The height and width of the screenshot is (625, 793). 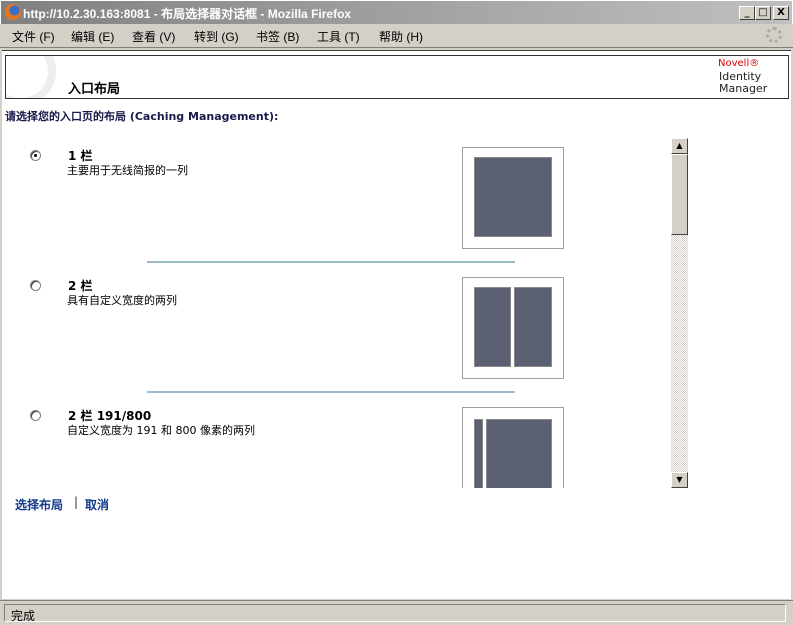 What do you see at coordinates (513, 328) in the screenshot?
I see `layout-preview-2col` at bounding box center [513, 328].